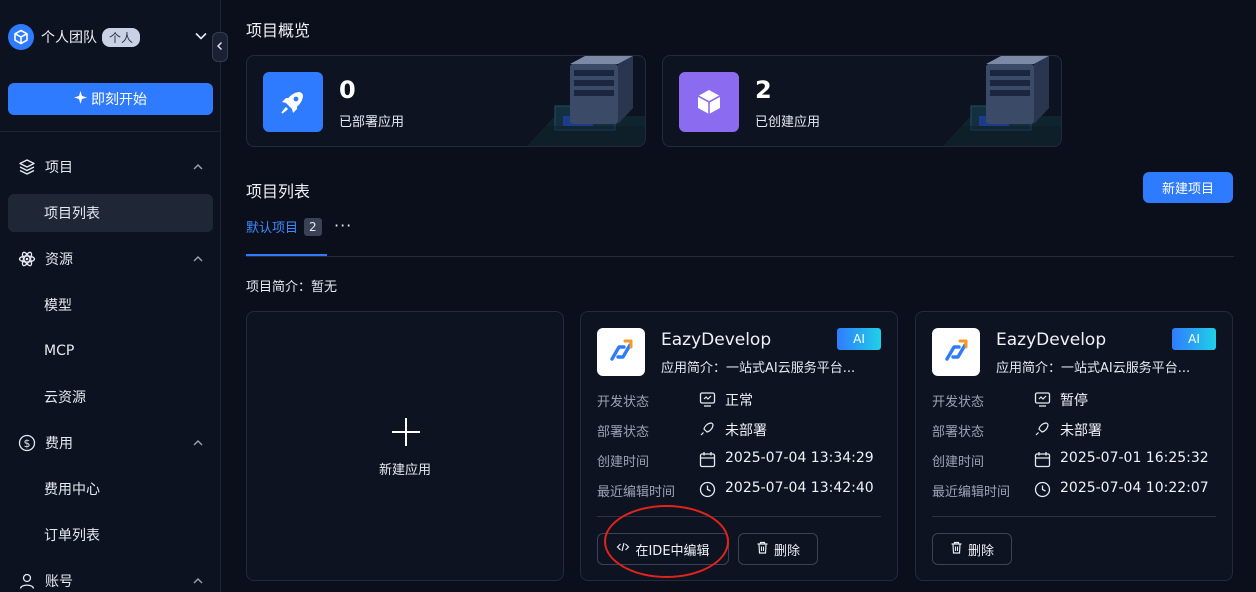 The image size is (1256, 592). What do you see at coordinates (343, 225) in the screenshot?
I see `more-options-button: ···` at bounding box center [343, 225].